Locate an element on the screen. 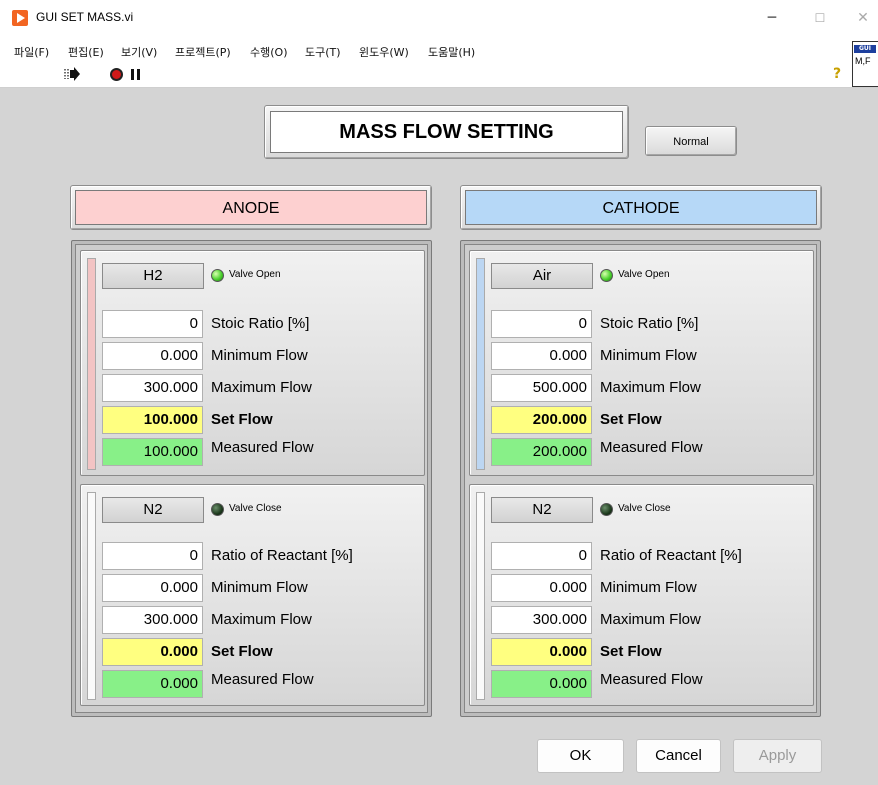  anode-header-label: ANODE is located at coordinates (251, 207).